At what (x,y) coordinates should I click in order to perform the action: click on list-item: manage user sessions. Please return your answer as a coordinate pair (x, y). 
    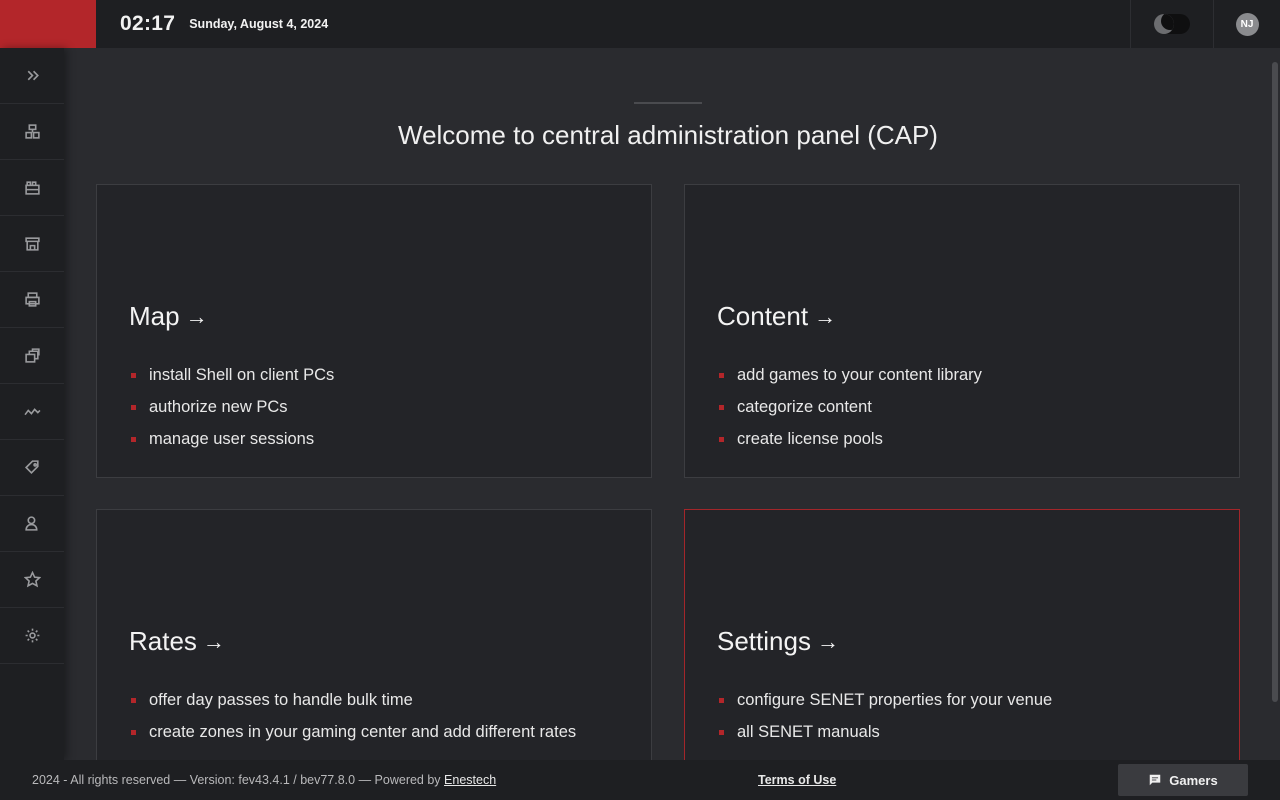
    Looking at the image, I should click on (232, 439).